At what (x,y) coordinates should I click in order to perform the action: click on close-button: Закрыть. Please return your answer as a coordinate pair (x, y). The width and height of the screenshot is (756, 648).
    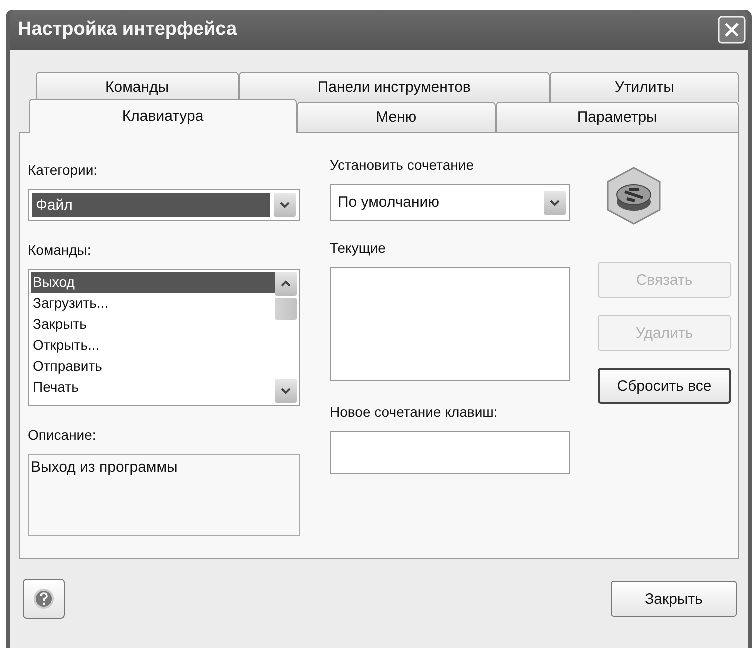
    Looking at the image, I should click on (674, 599).